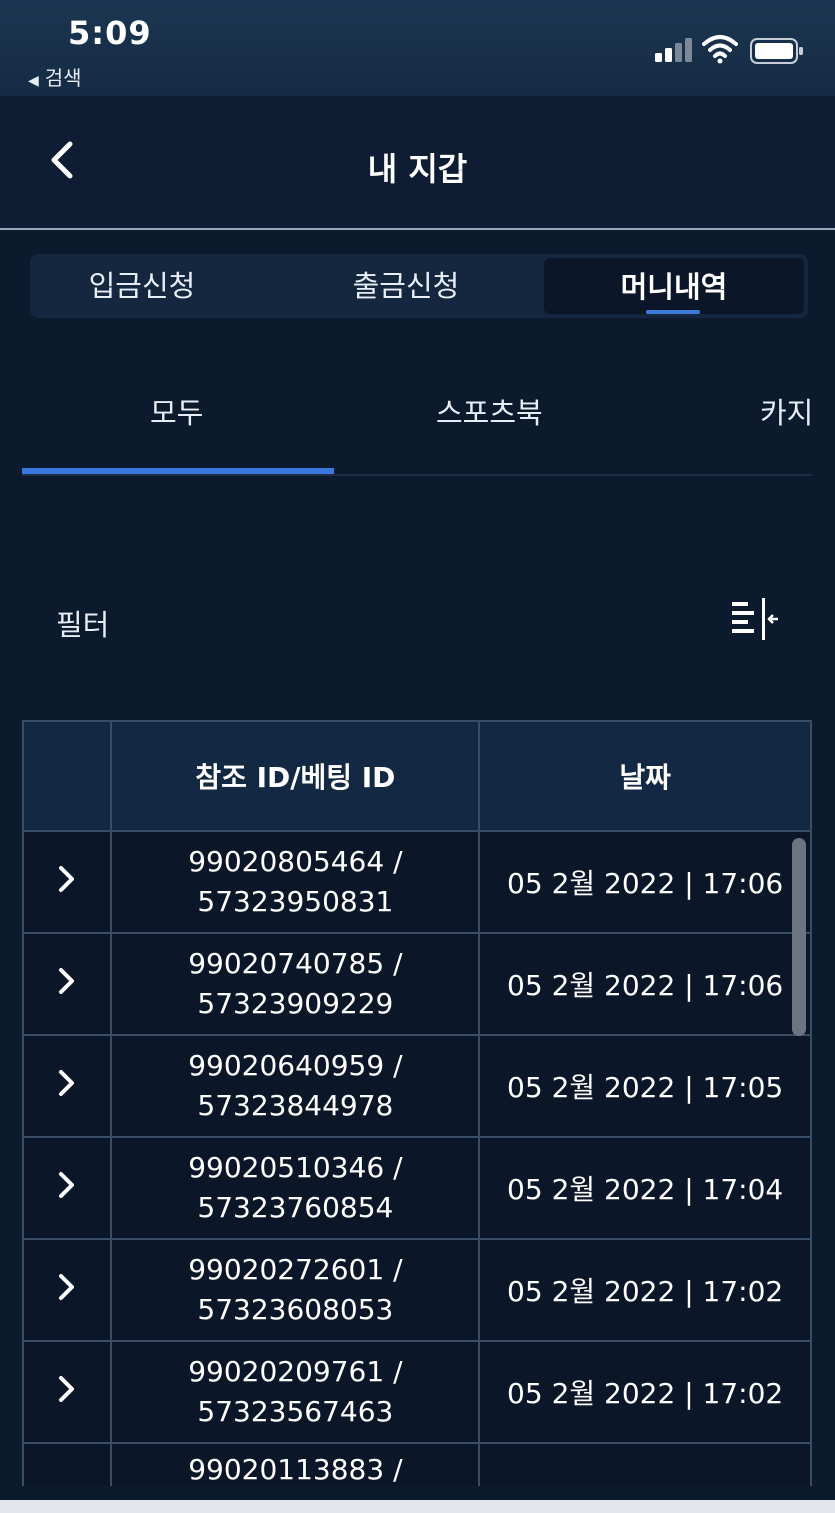  Describe the element at coordinates (295, 882) in the screenshot. I see `row-reference-id: 99020805464 / 57323950831` at that location.